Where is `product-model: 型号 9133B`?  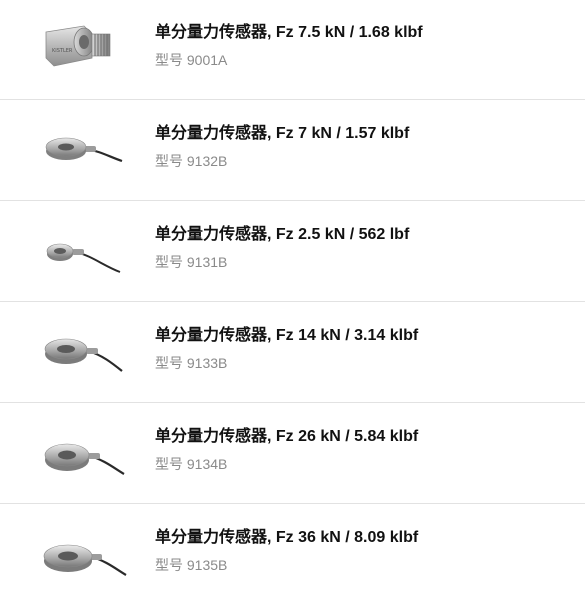
product-model: 型号 9133B is located at coordinates (191, 363).